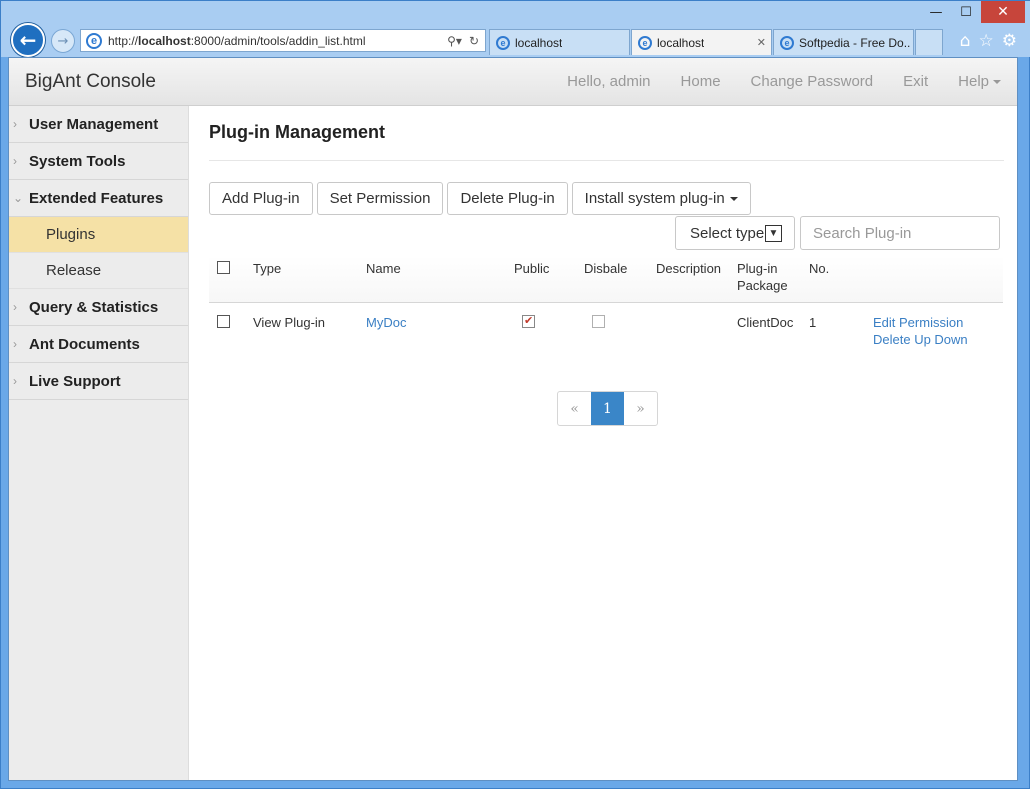 The image size is (1030, 789). I want to click on sidebar-item-ant-documents: › Ant Documents, so click(98, 344).